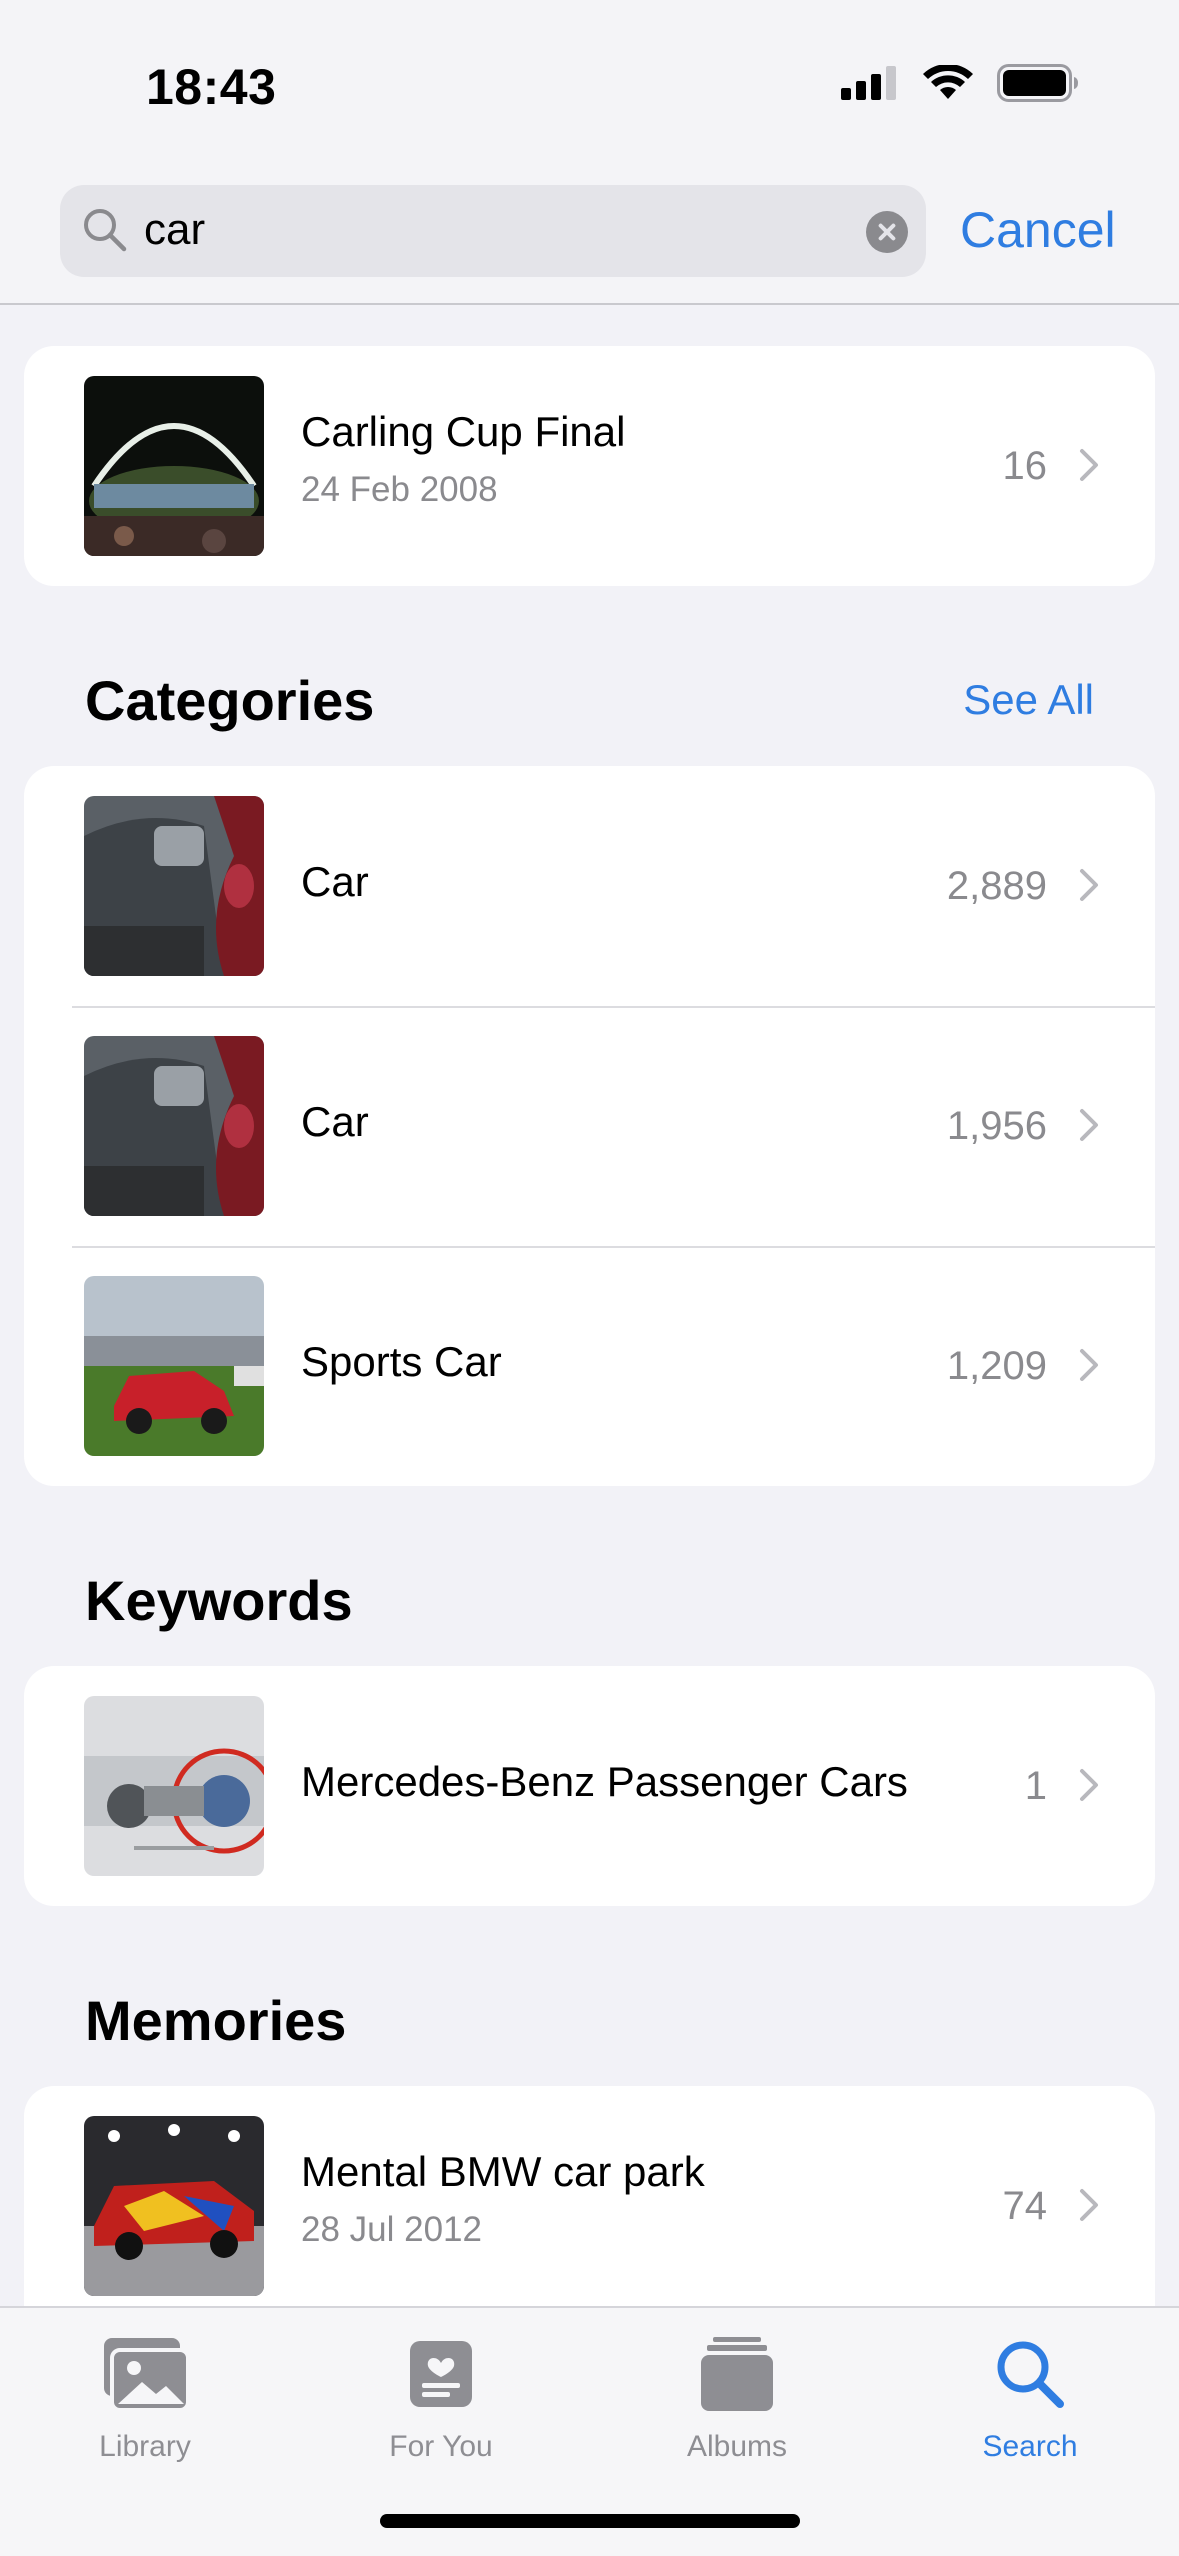 The width and height of the screenshot is (1179, 2556). I want to click on tab-albums: Albums, so click(737, 2395).